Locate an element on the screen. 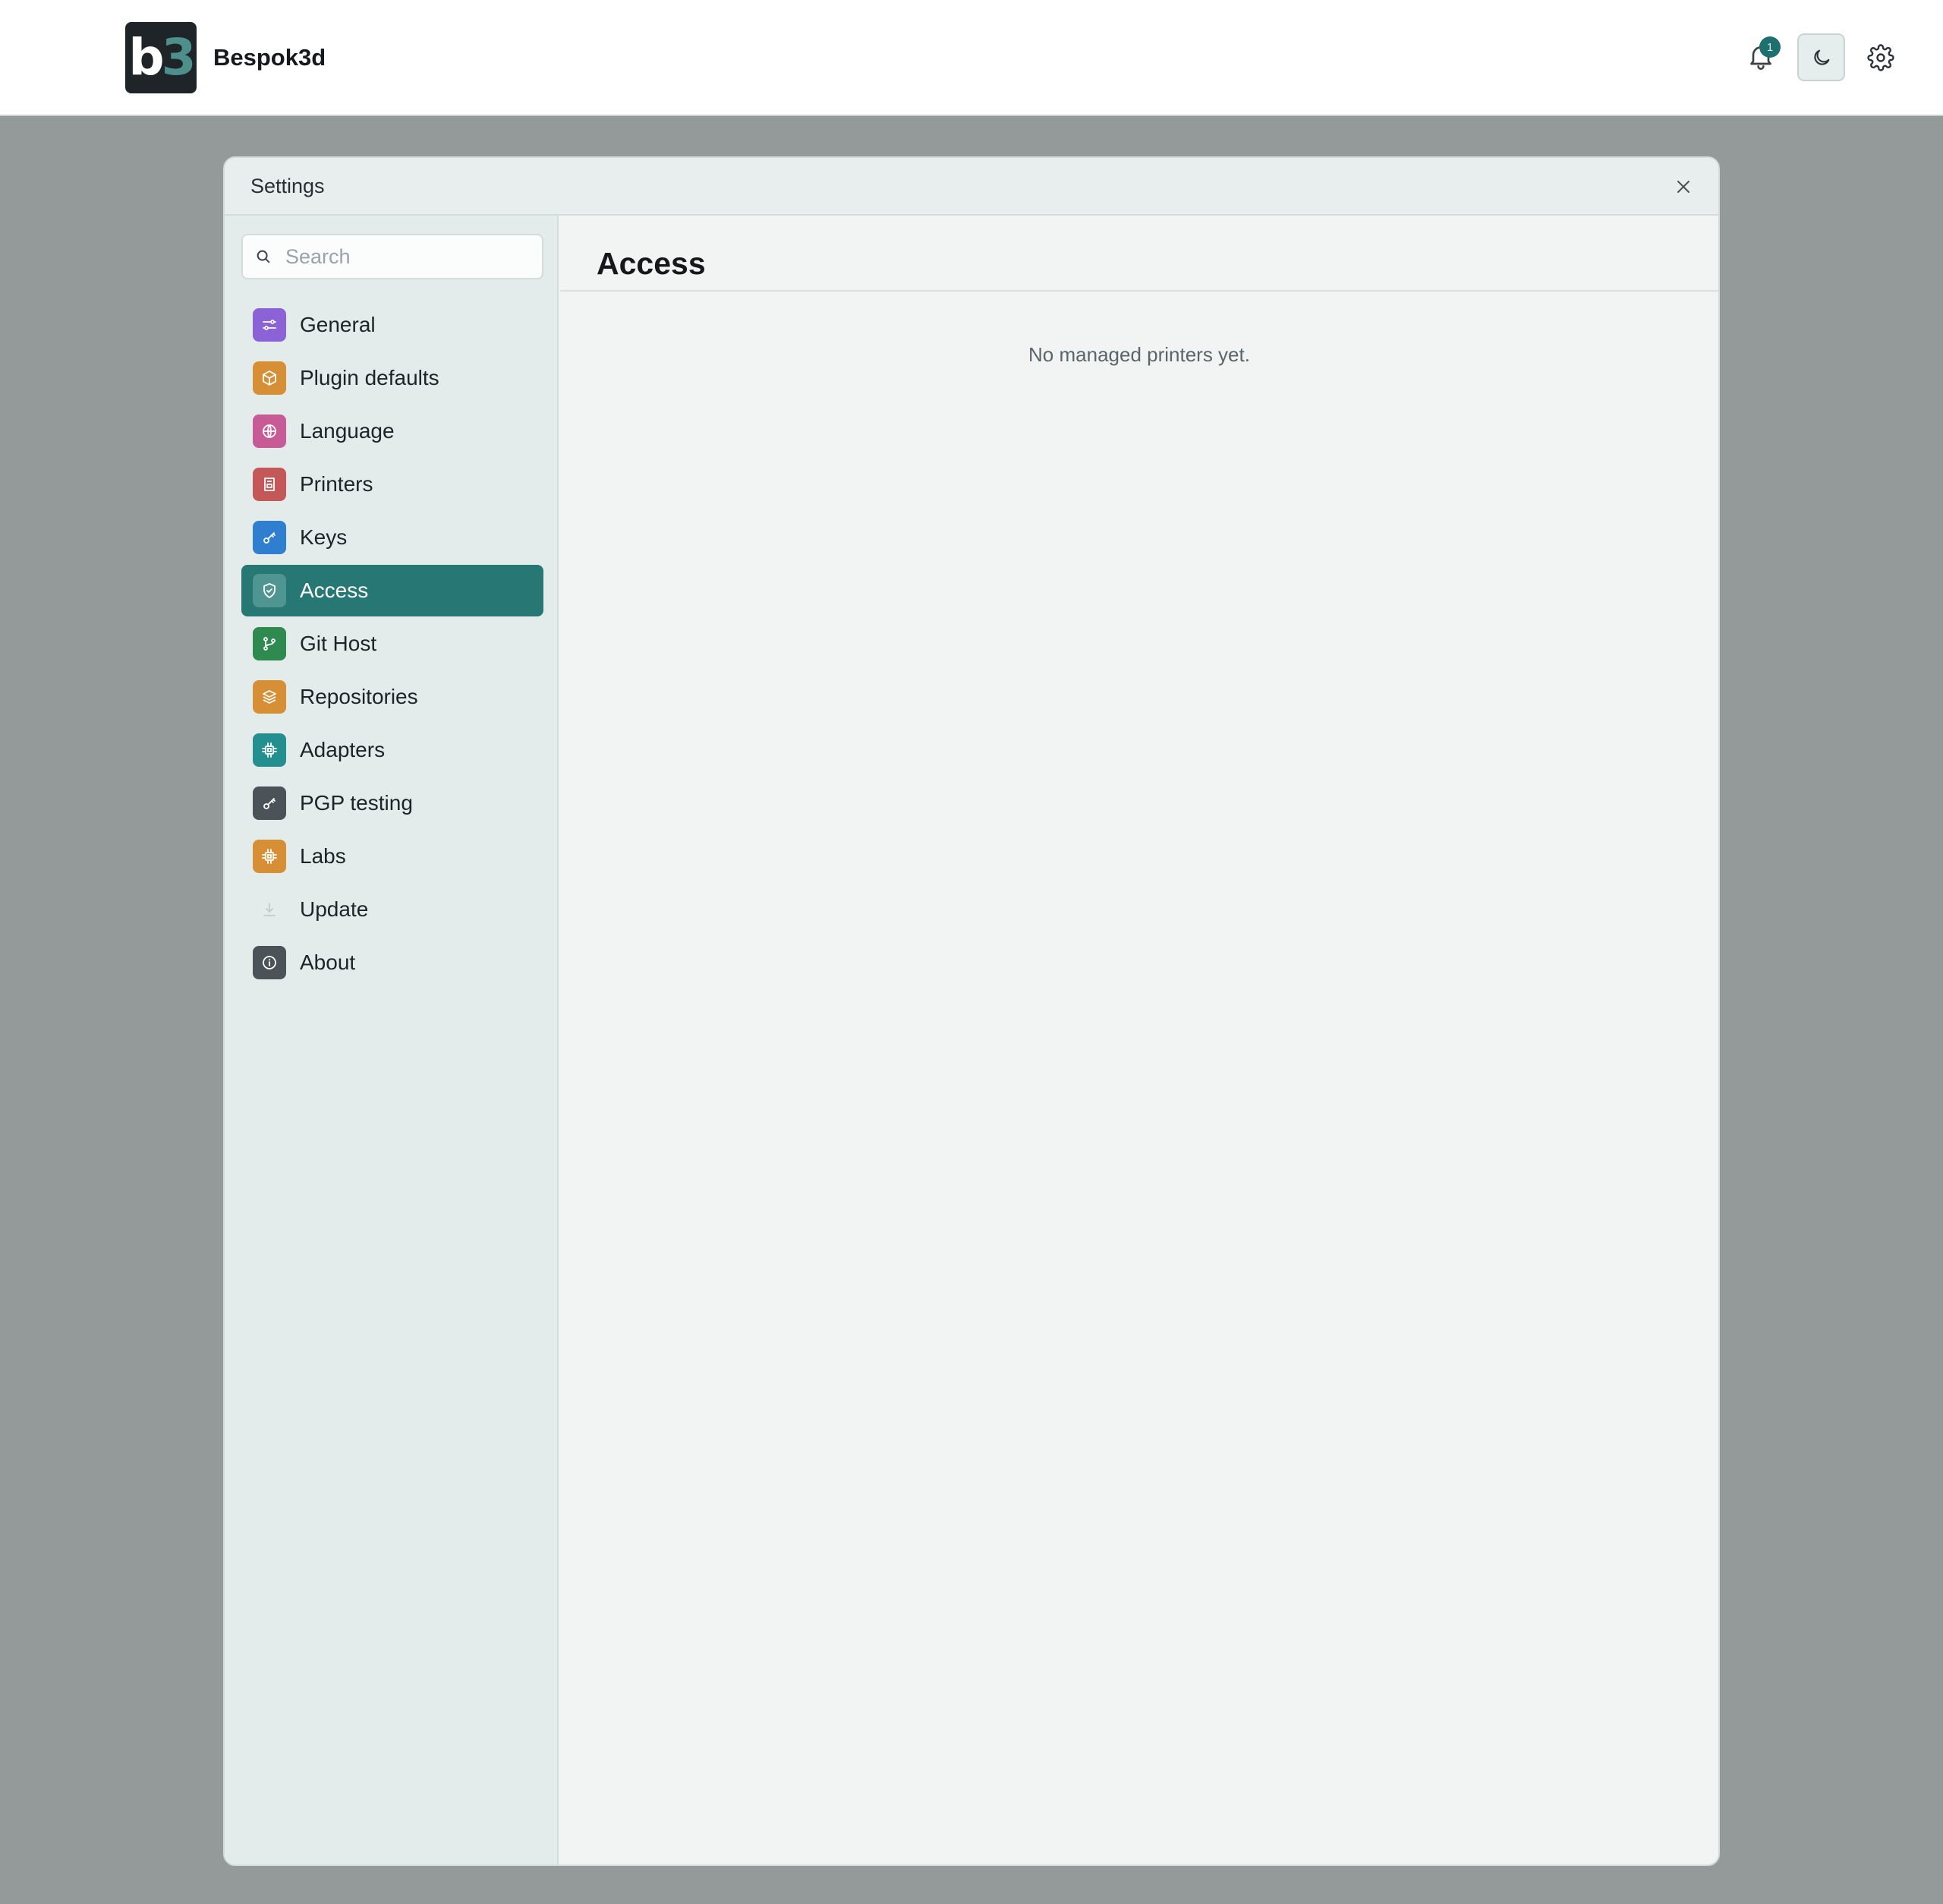  sidebar-item-printers: Printers is located at coordinates (392, 484).